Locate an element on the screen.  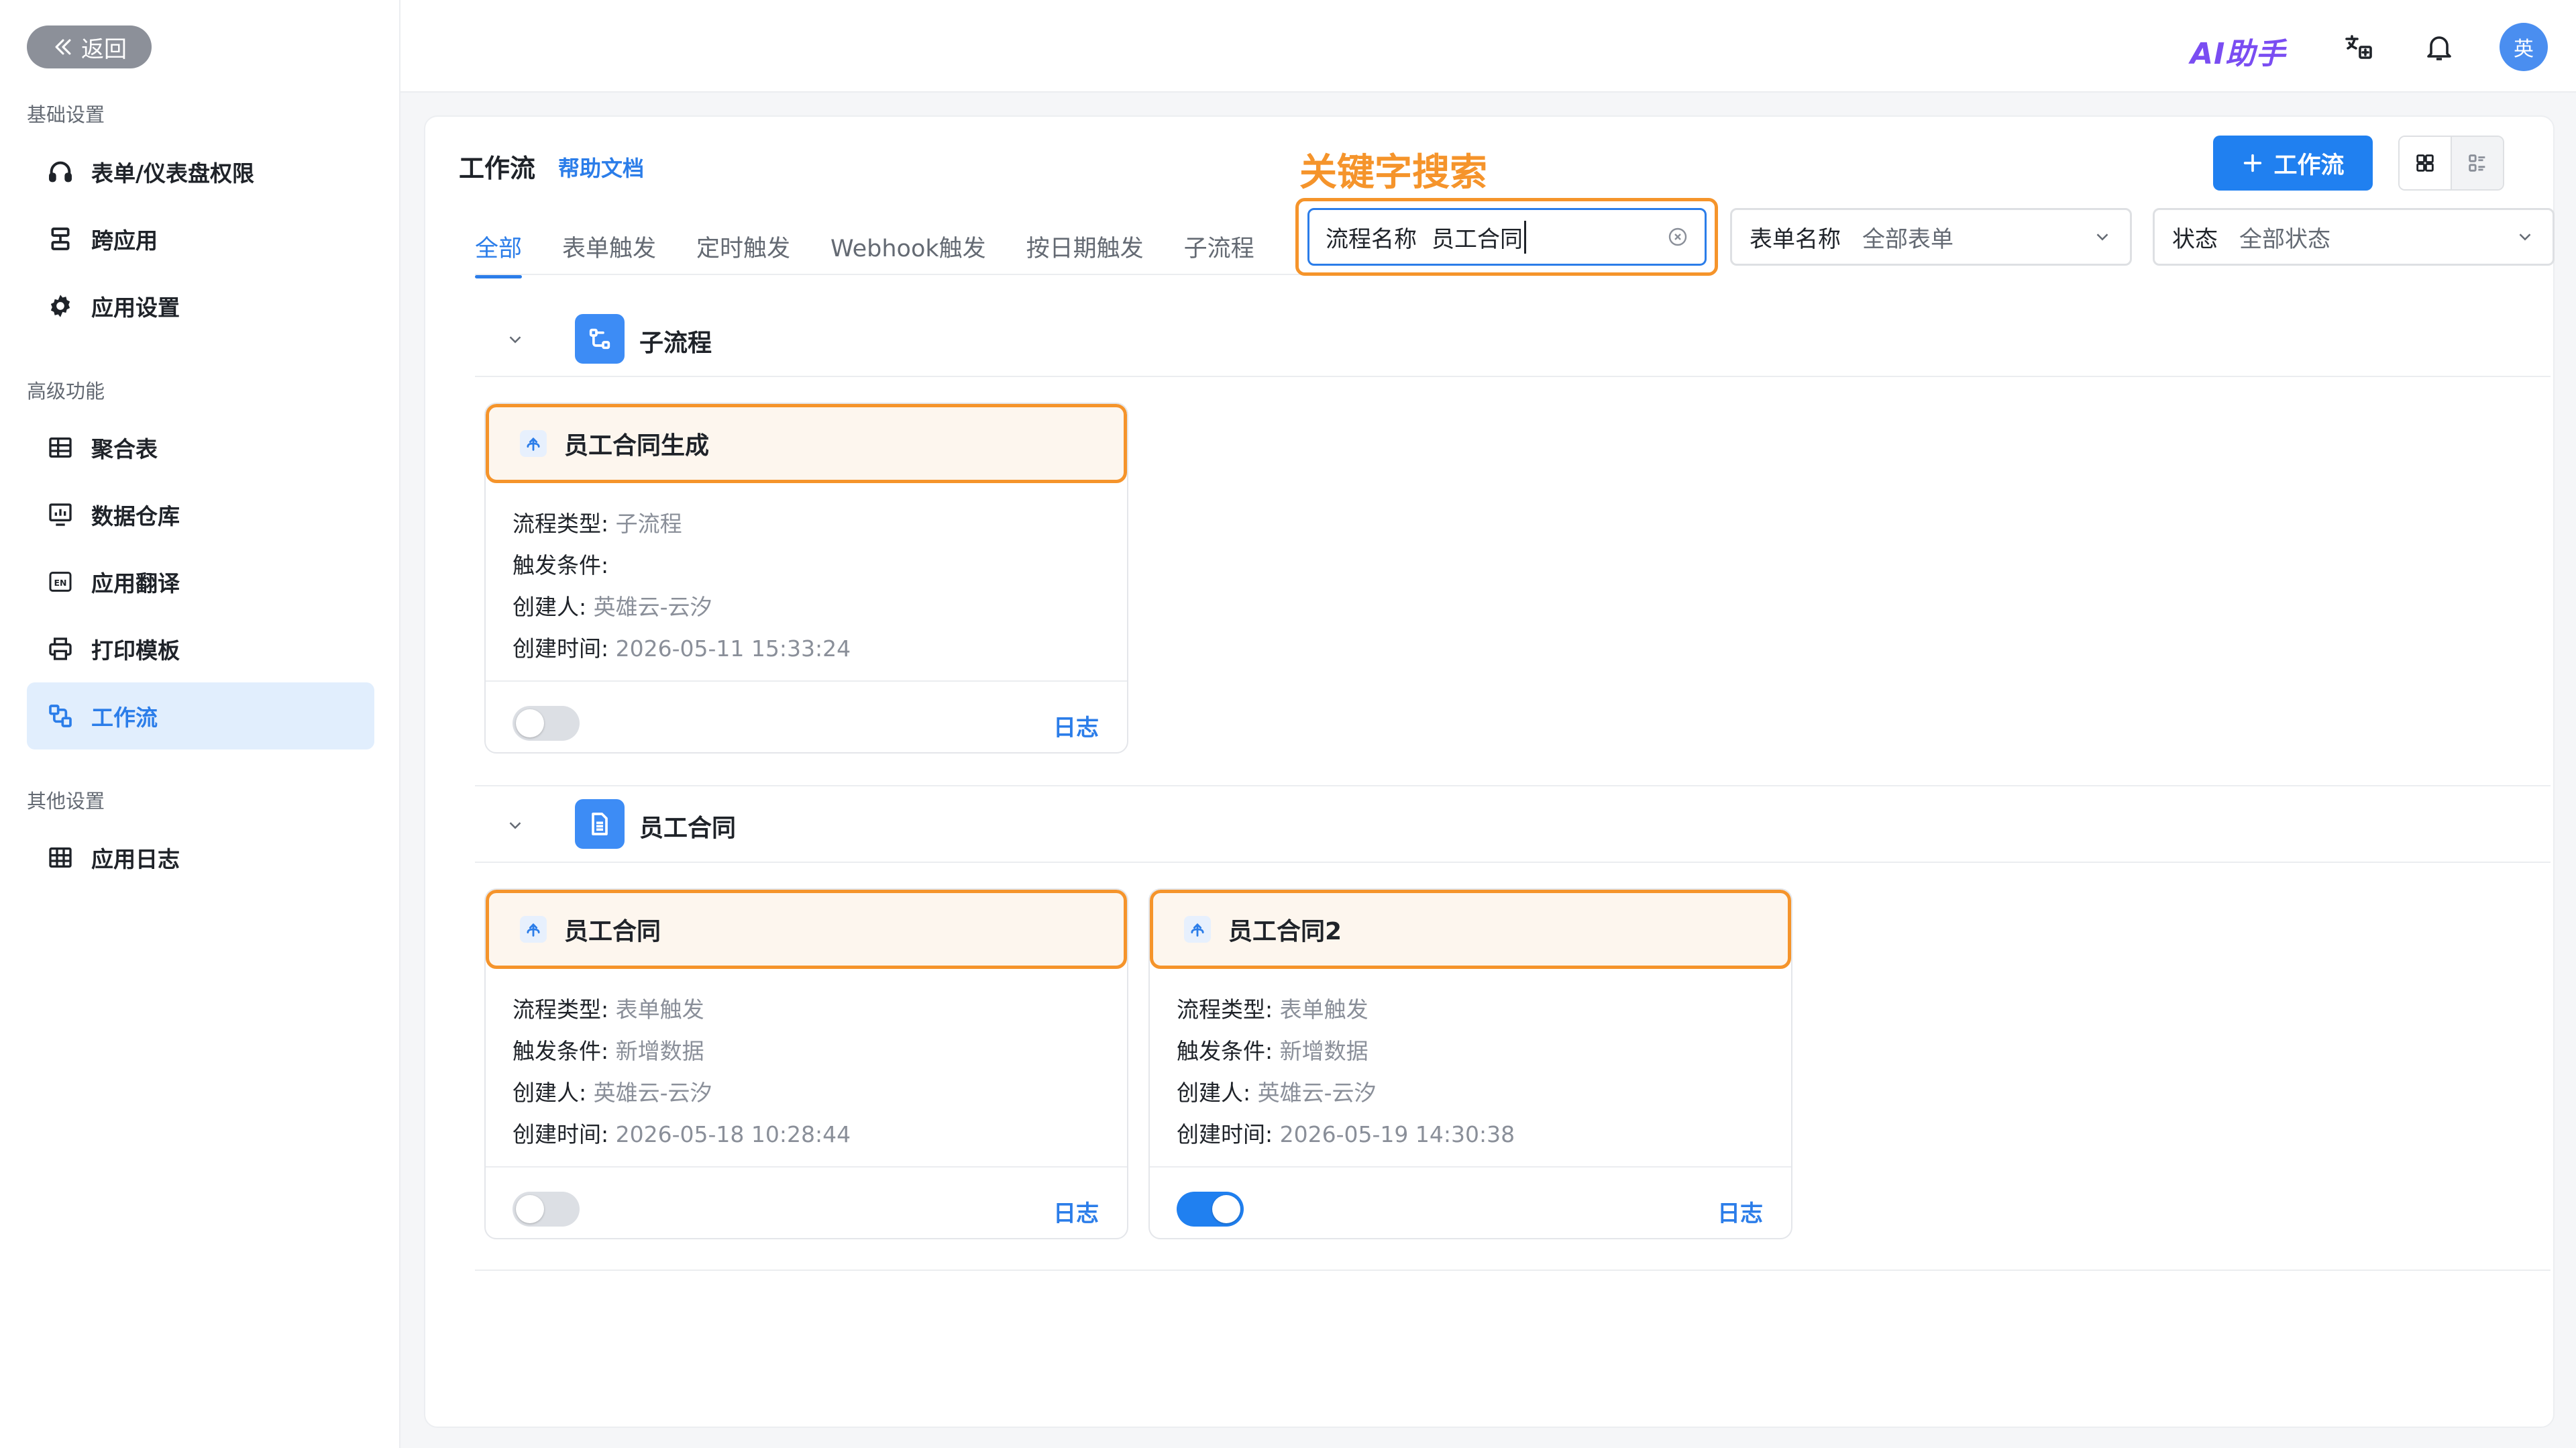
tab-form-trigger: 表单触发 is located at coordinates (609, 246).